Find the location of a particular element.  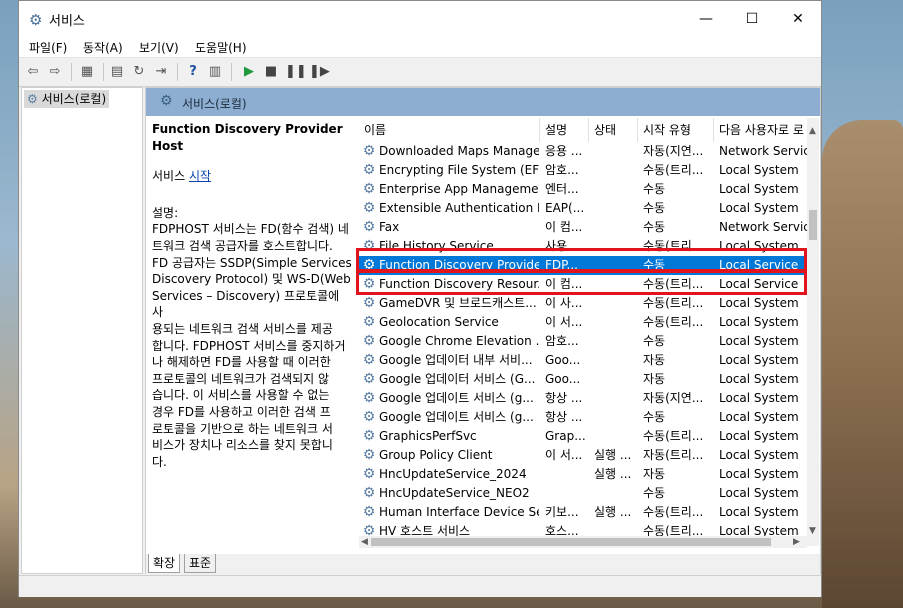

show-pane-icon: ▥ is located at coordinates (215, 72).